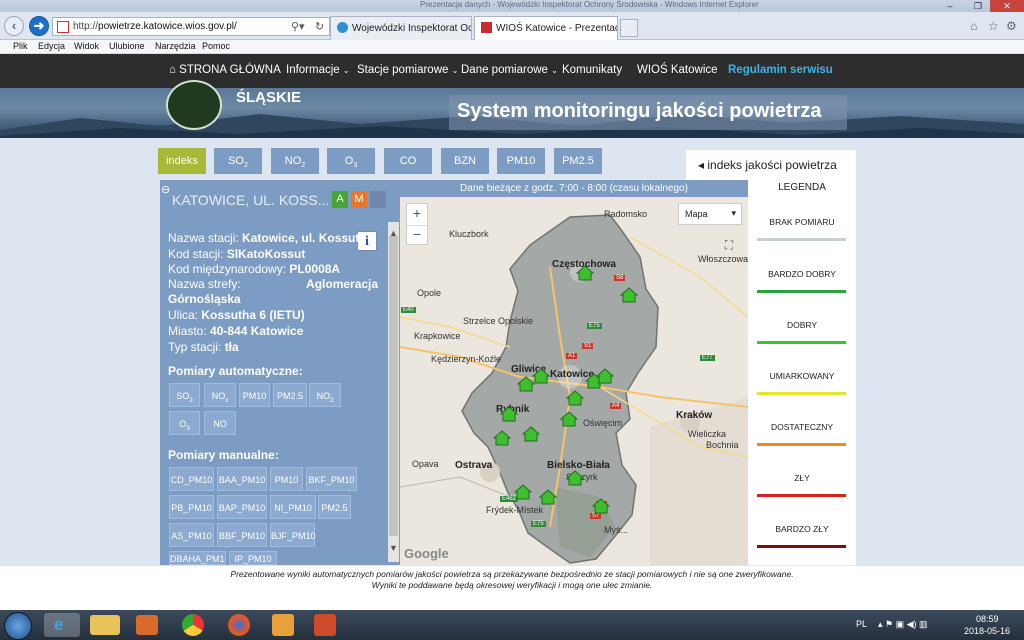 This screenshot has width=1024, height=640. I want to click on region-logo, so click(194, 105).